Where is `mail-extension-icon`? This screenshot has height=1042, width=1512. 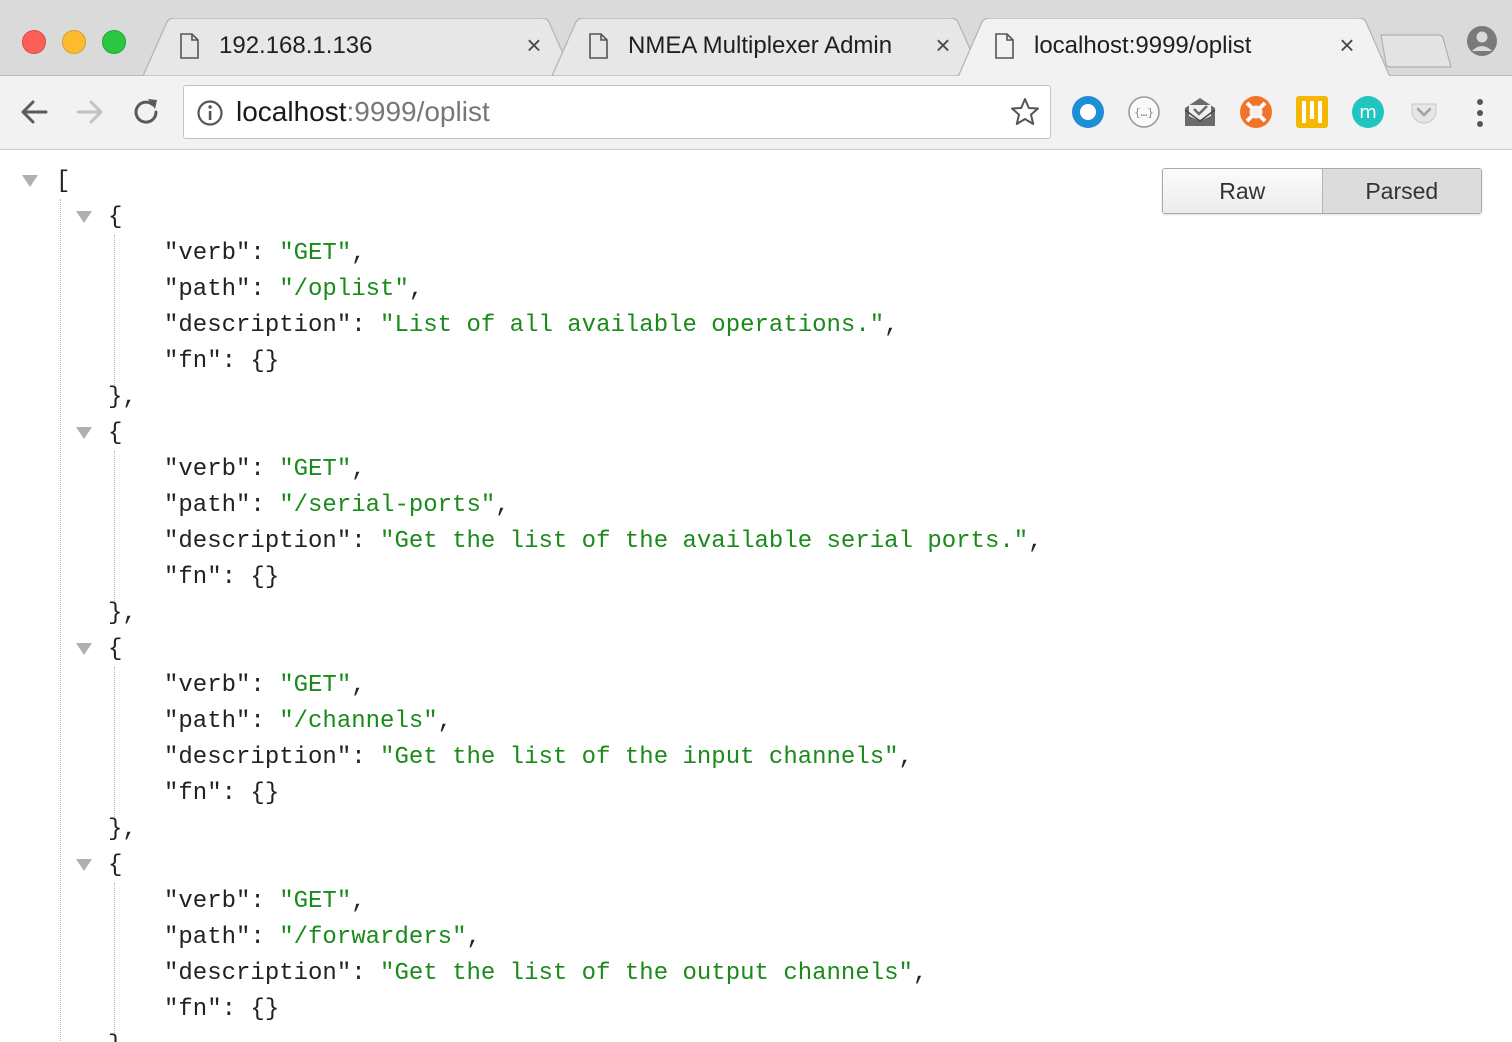 mail-extension-icon is located at coordinates (1200, 112).